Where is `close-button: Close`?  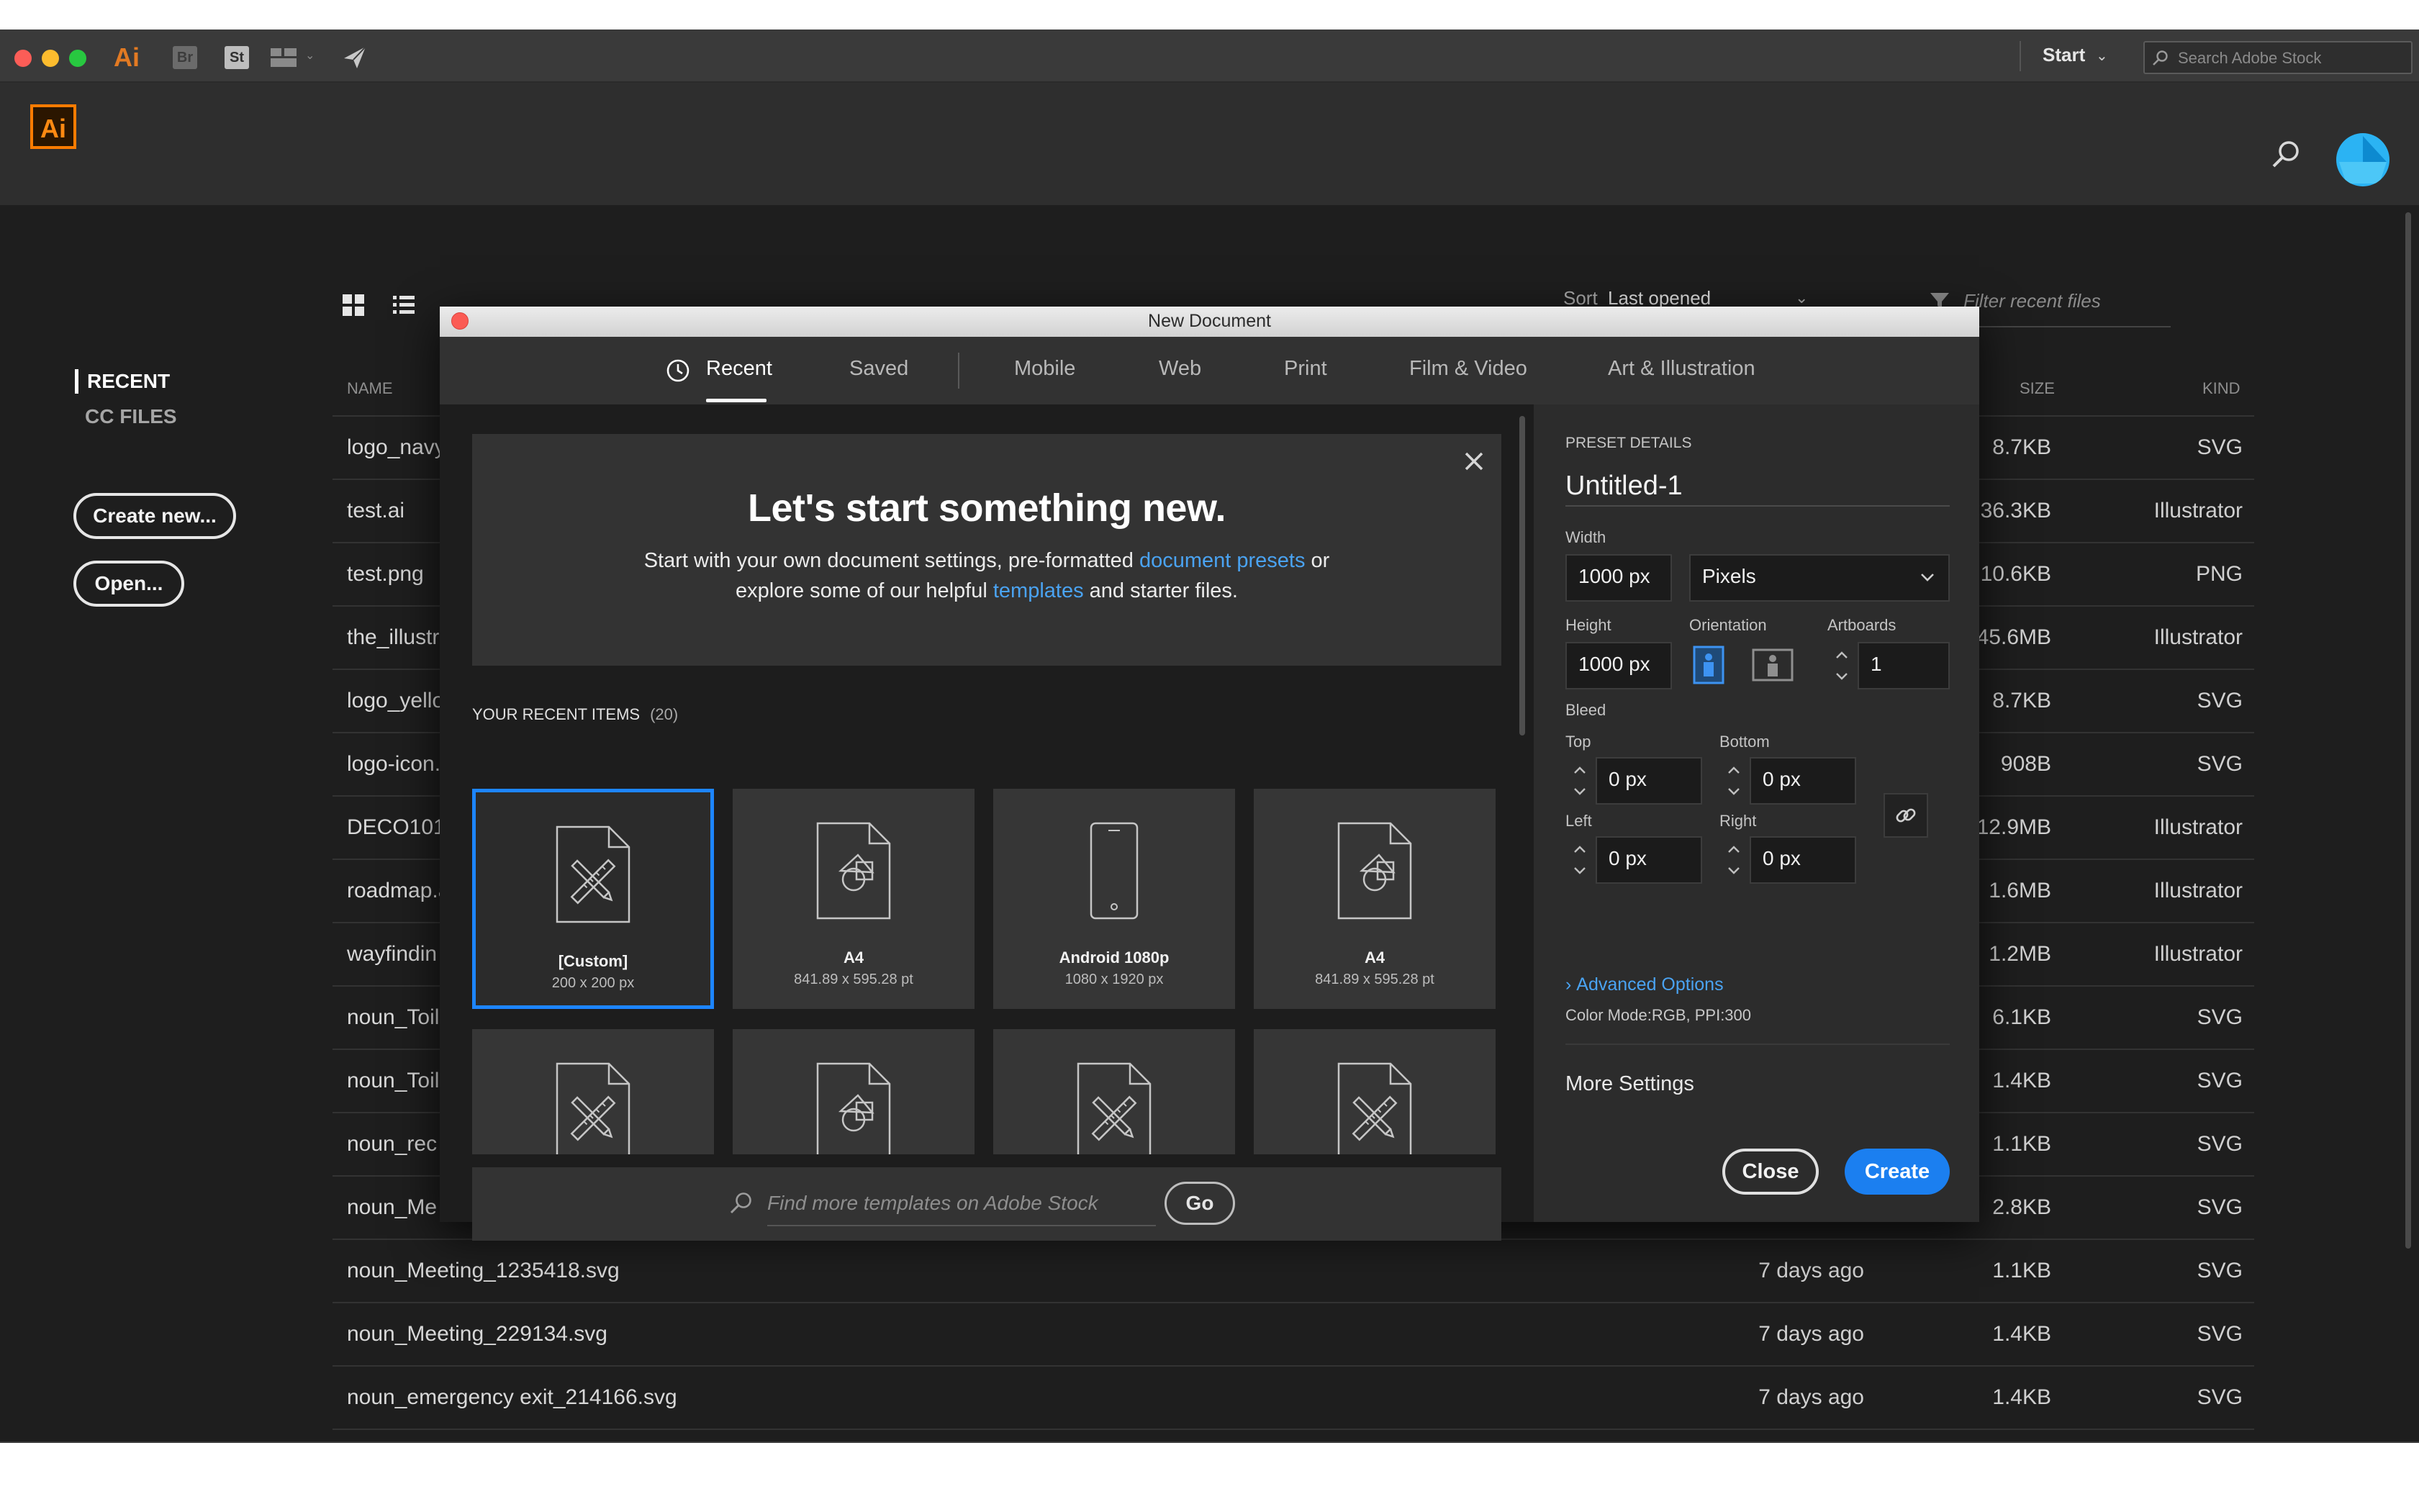
close-button: Close is located at coordinates (1770, 1172).